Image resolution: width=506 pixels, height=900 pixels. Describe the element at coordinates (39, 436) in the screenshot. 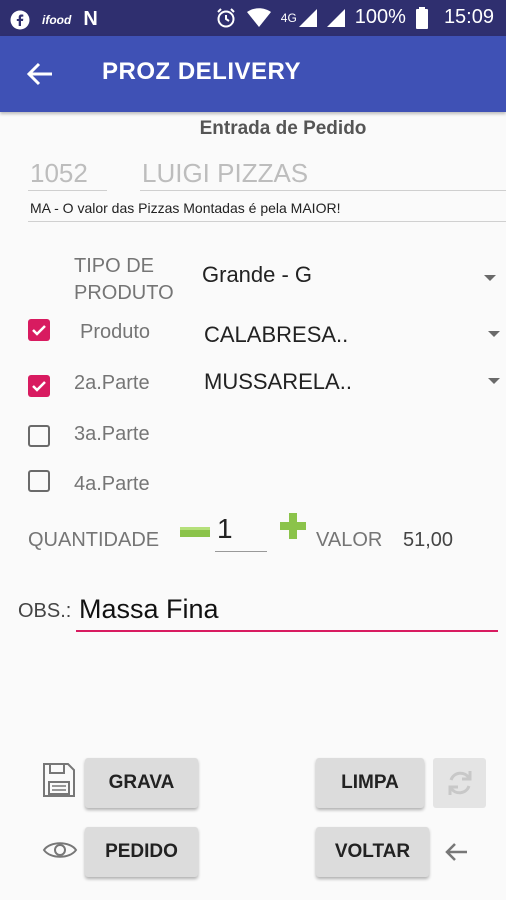

I see `parte3-checkbox` at that location.